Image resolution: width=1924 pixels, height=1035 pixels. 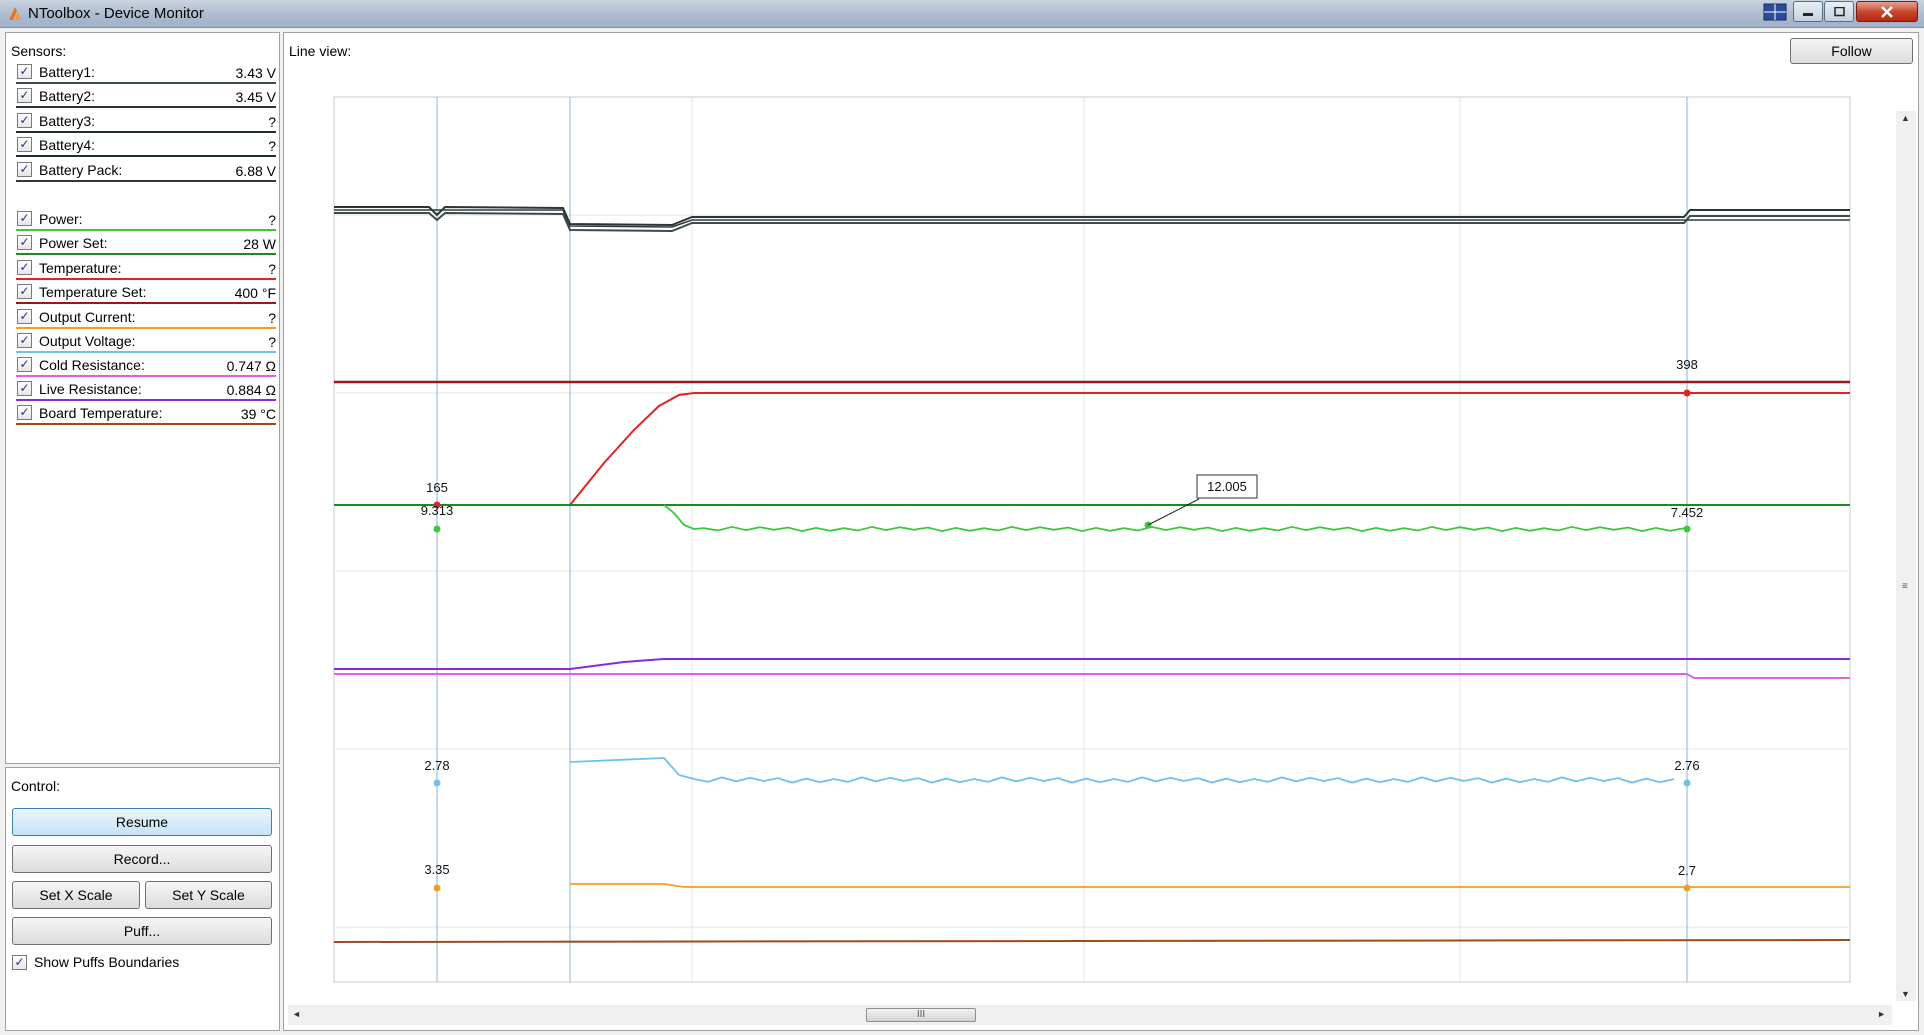 I want to click on current-marker-right, so click(x=1687, y=888).